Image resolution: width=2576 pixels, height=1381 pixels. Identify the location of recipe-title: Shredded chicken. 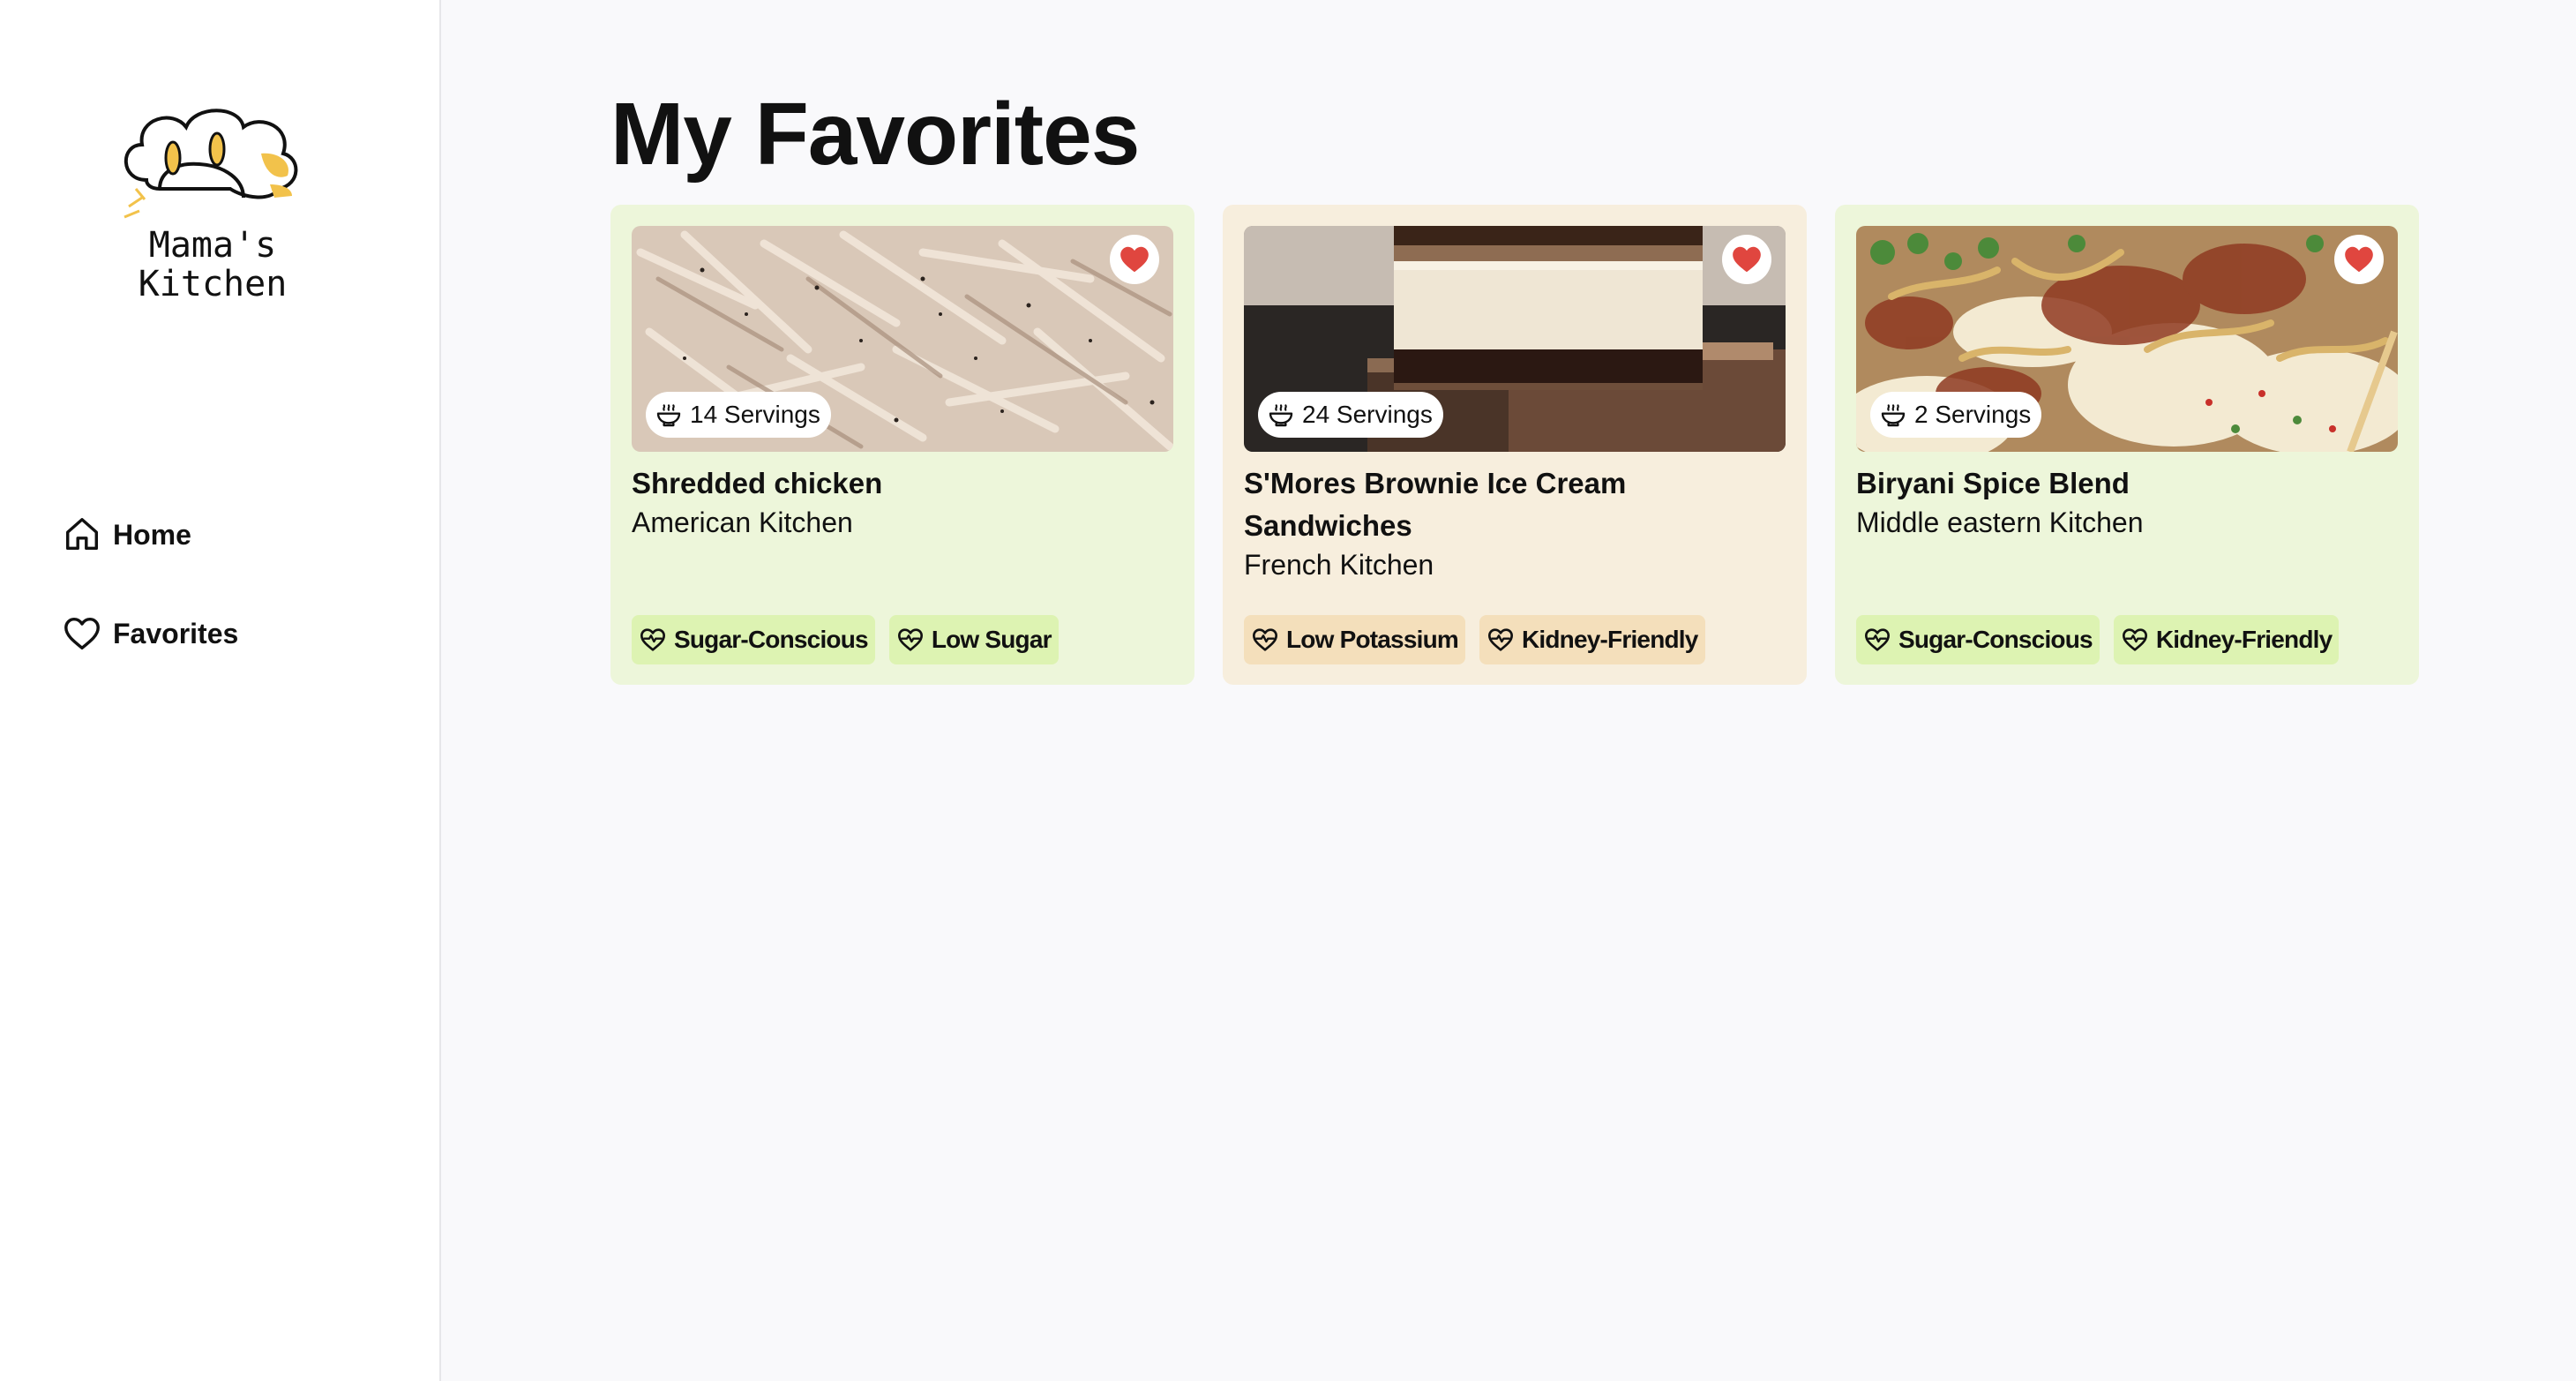
(879, 483).